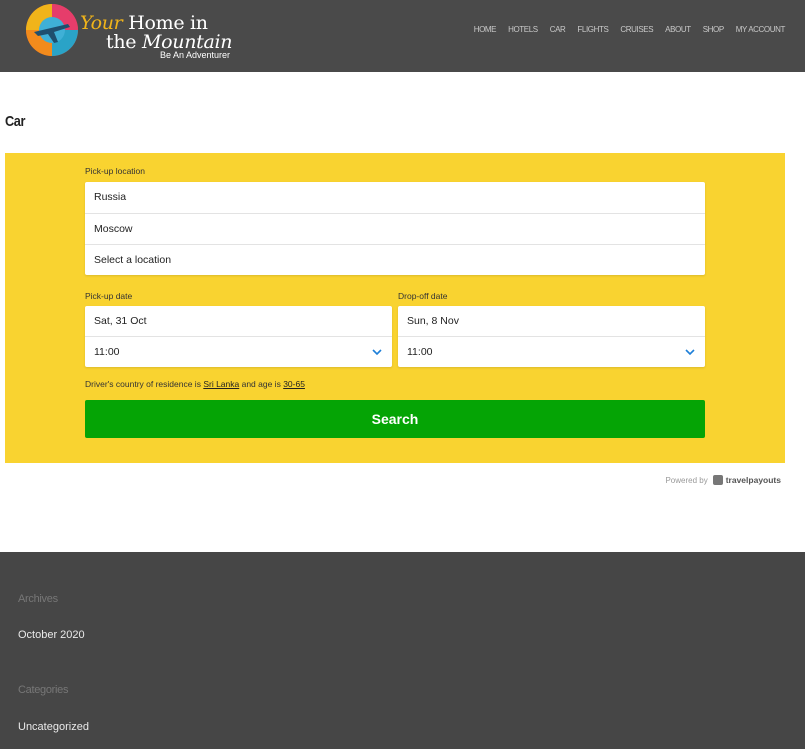  Describe the element at coordinates (395, 259) in the screenshot. I see `location-select-field: Select a location` at that location.